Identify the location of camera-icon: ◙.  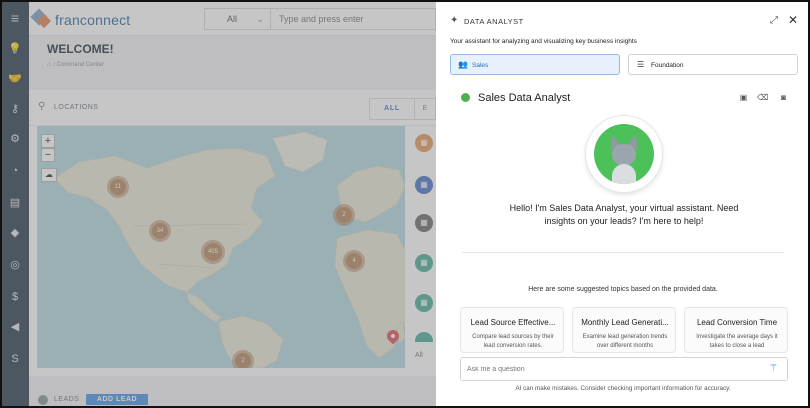
(783, 98).